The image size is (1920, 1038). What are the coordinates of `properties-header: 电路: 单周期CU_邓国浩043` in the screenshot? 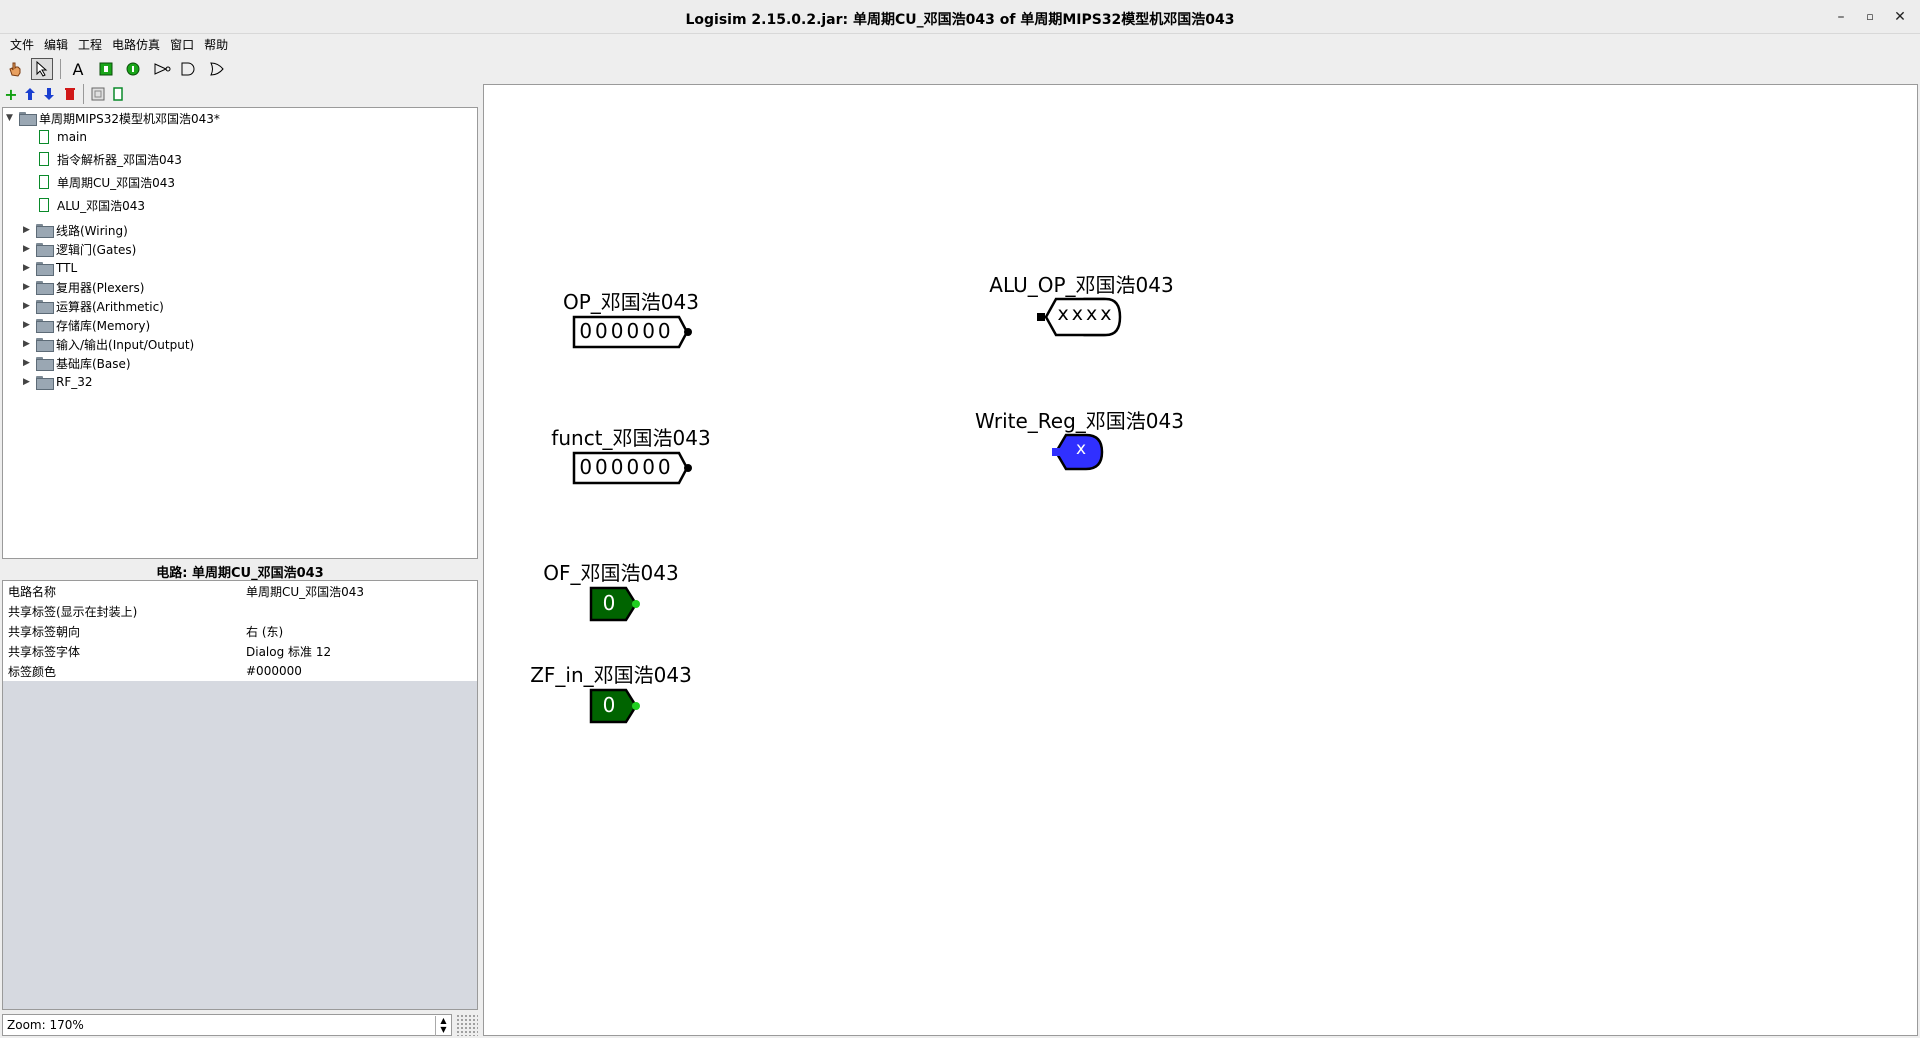 It's located at (240, 573).